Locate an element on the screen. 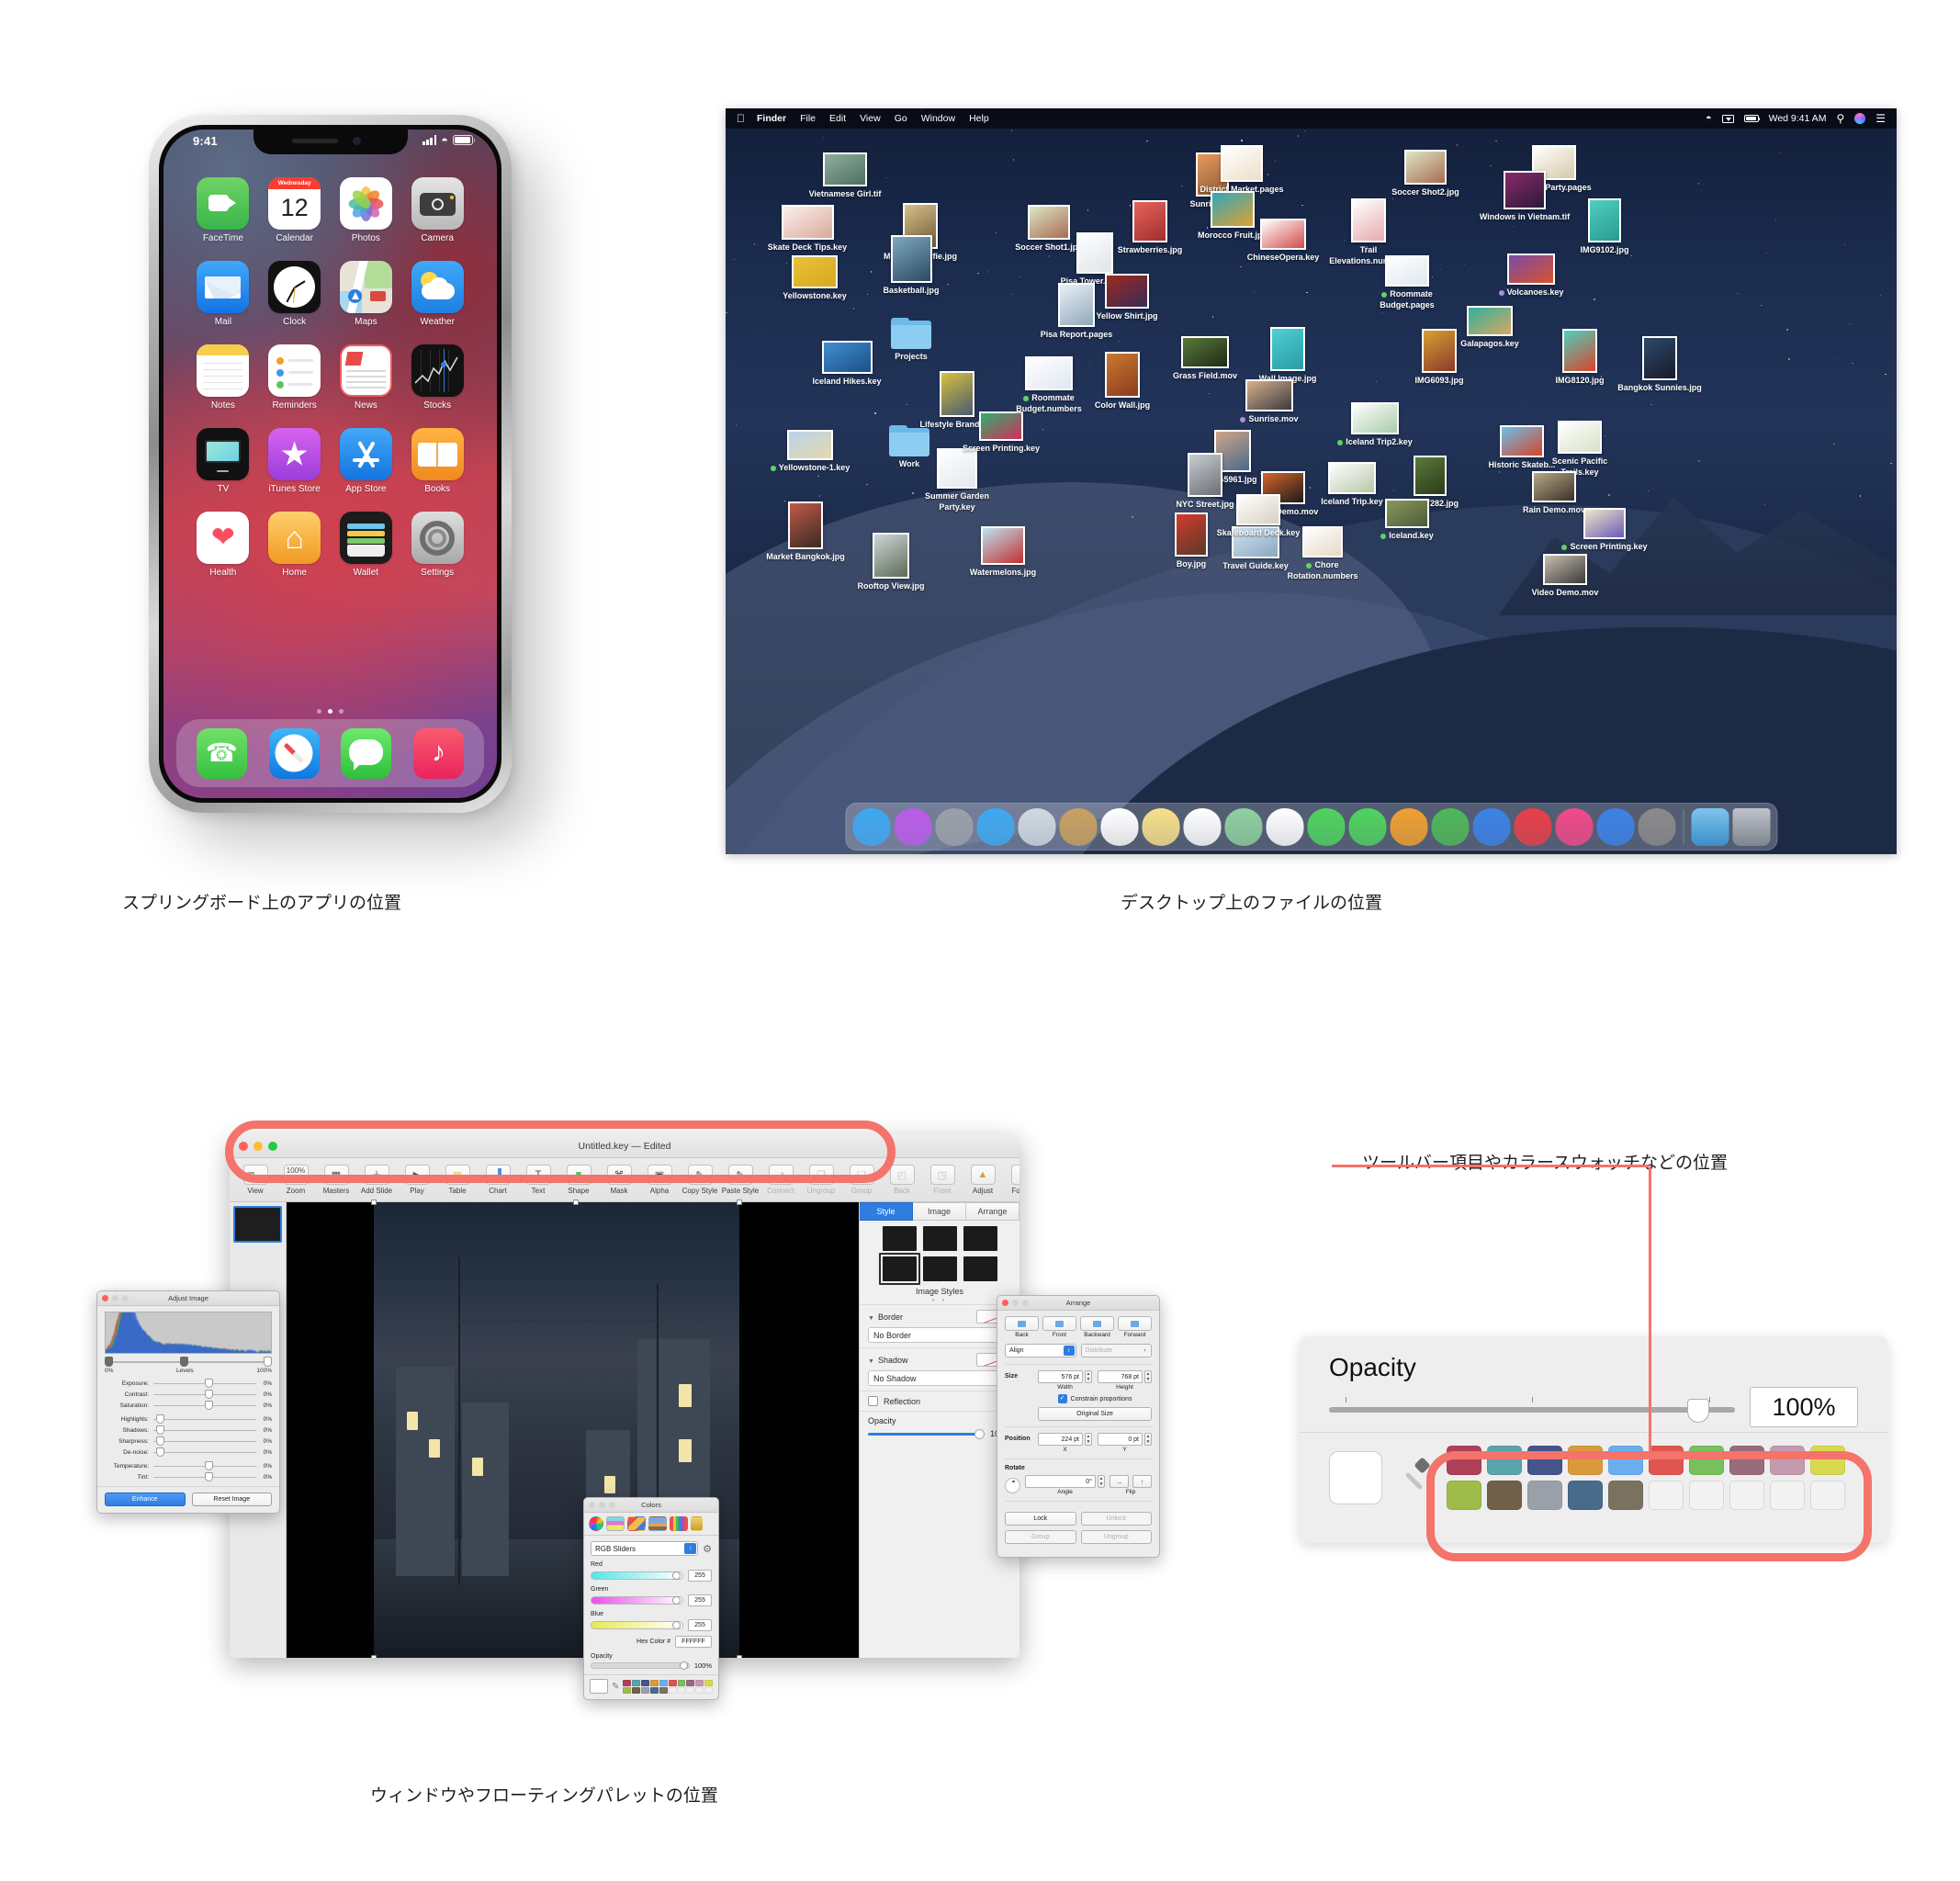 This screenshot has height=1881, width=1960. dock-item-itunes is located at coordinates (1574, 827).